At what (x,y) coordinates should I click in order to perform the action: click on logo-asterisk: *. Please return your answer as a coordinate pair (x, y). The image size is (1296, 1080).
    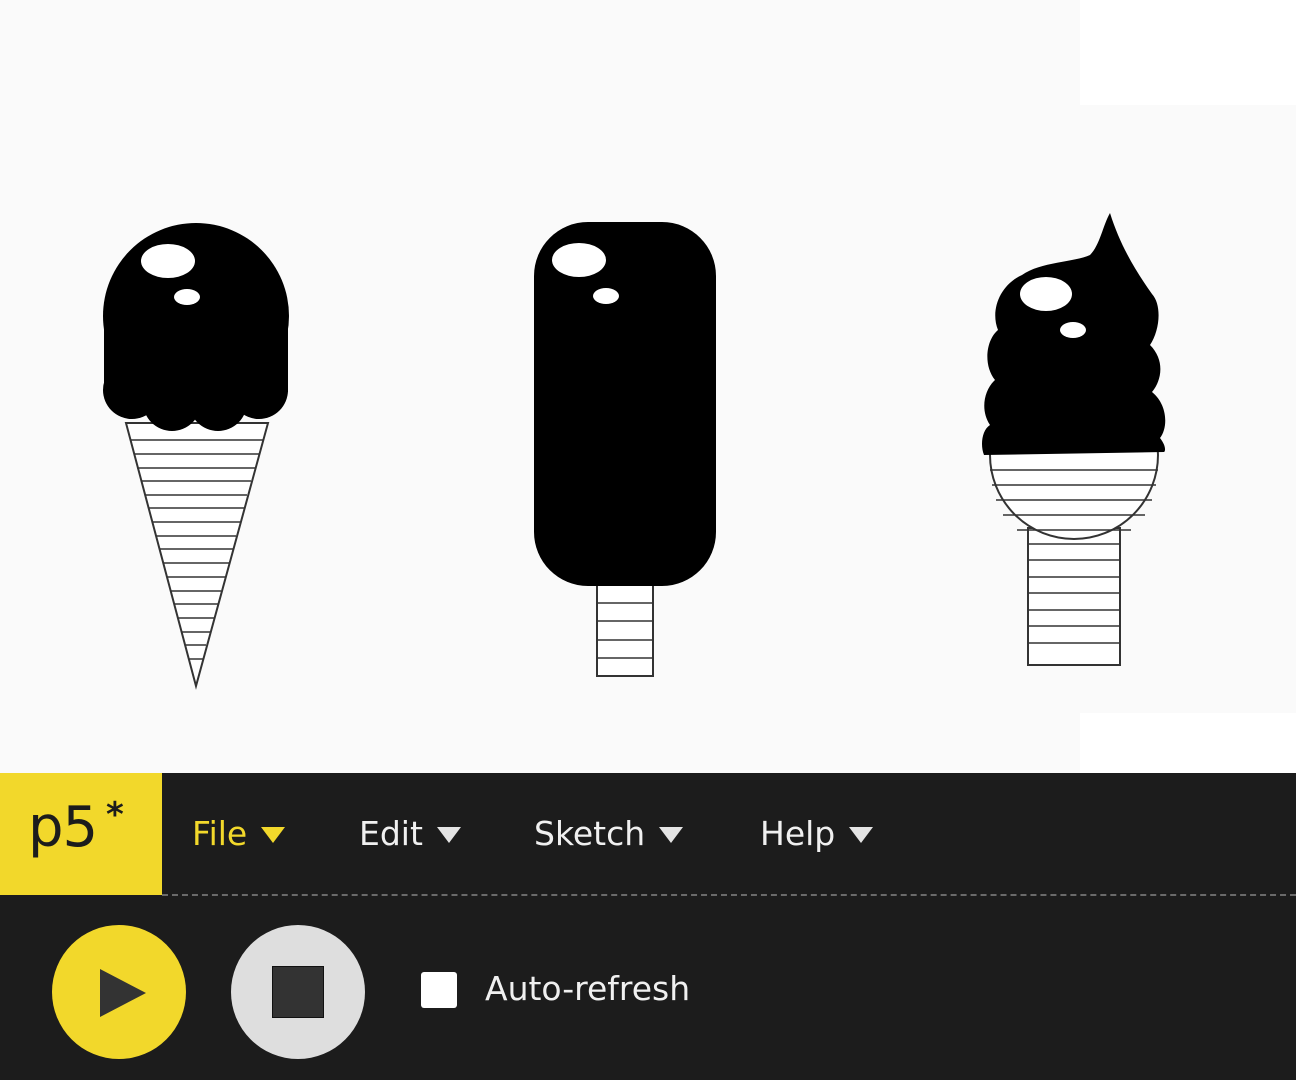
    Looking at the image, I should click on (115, 815).